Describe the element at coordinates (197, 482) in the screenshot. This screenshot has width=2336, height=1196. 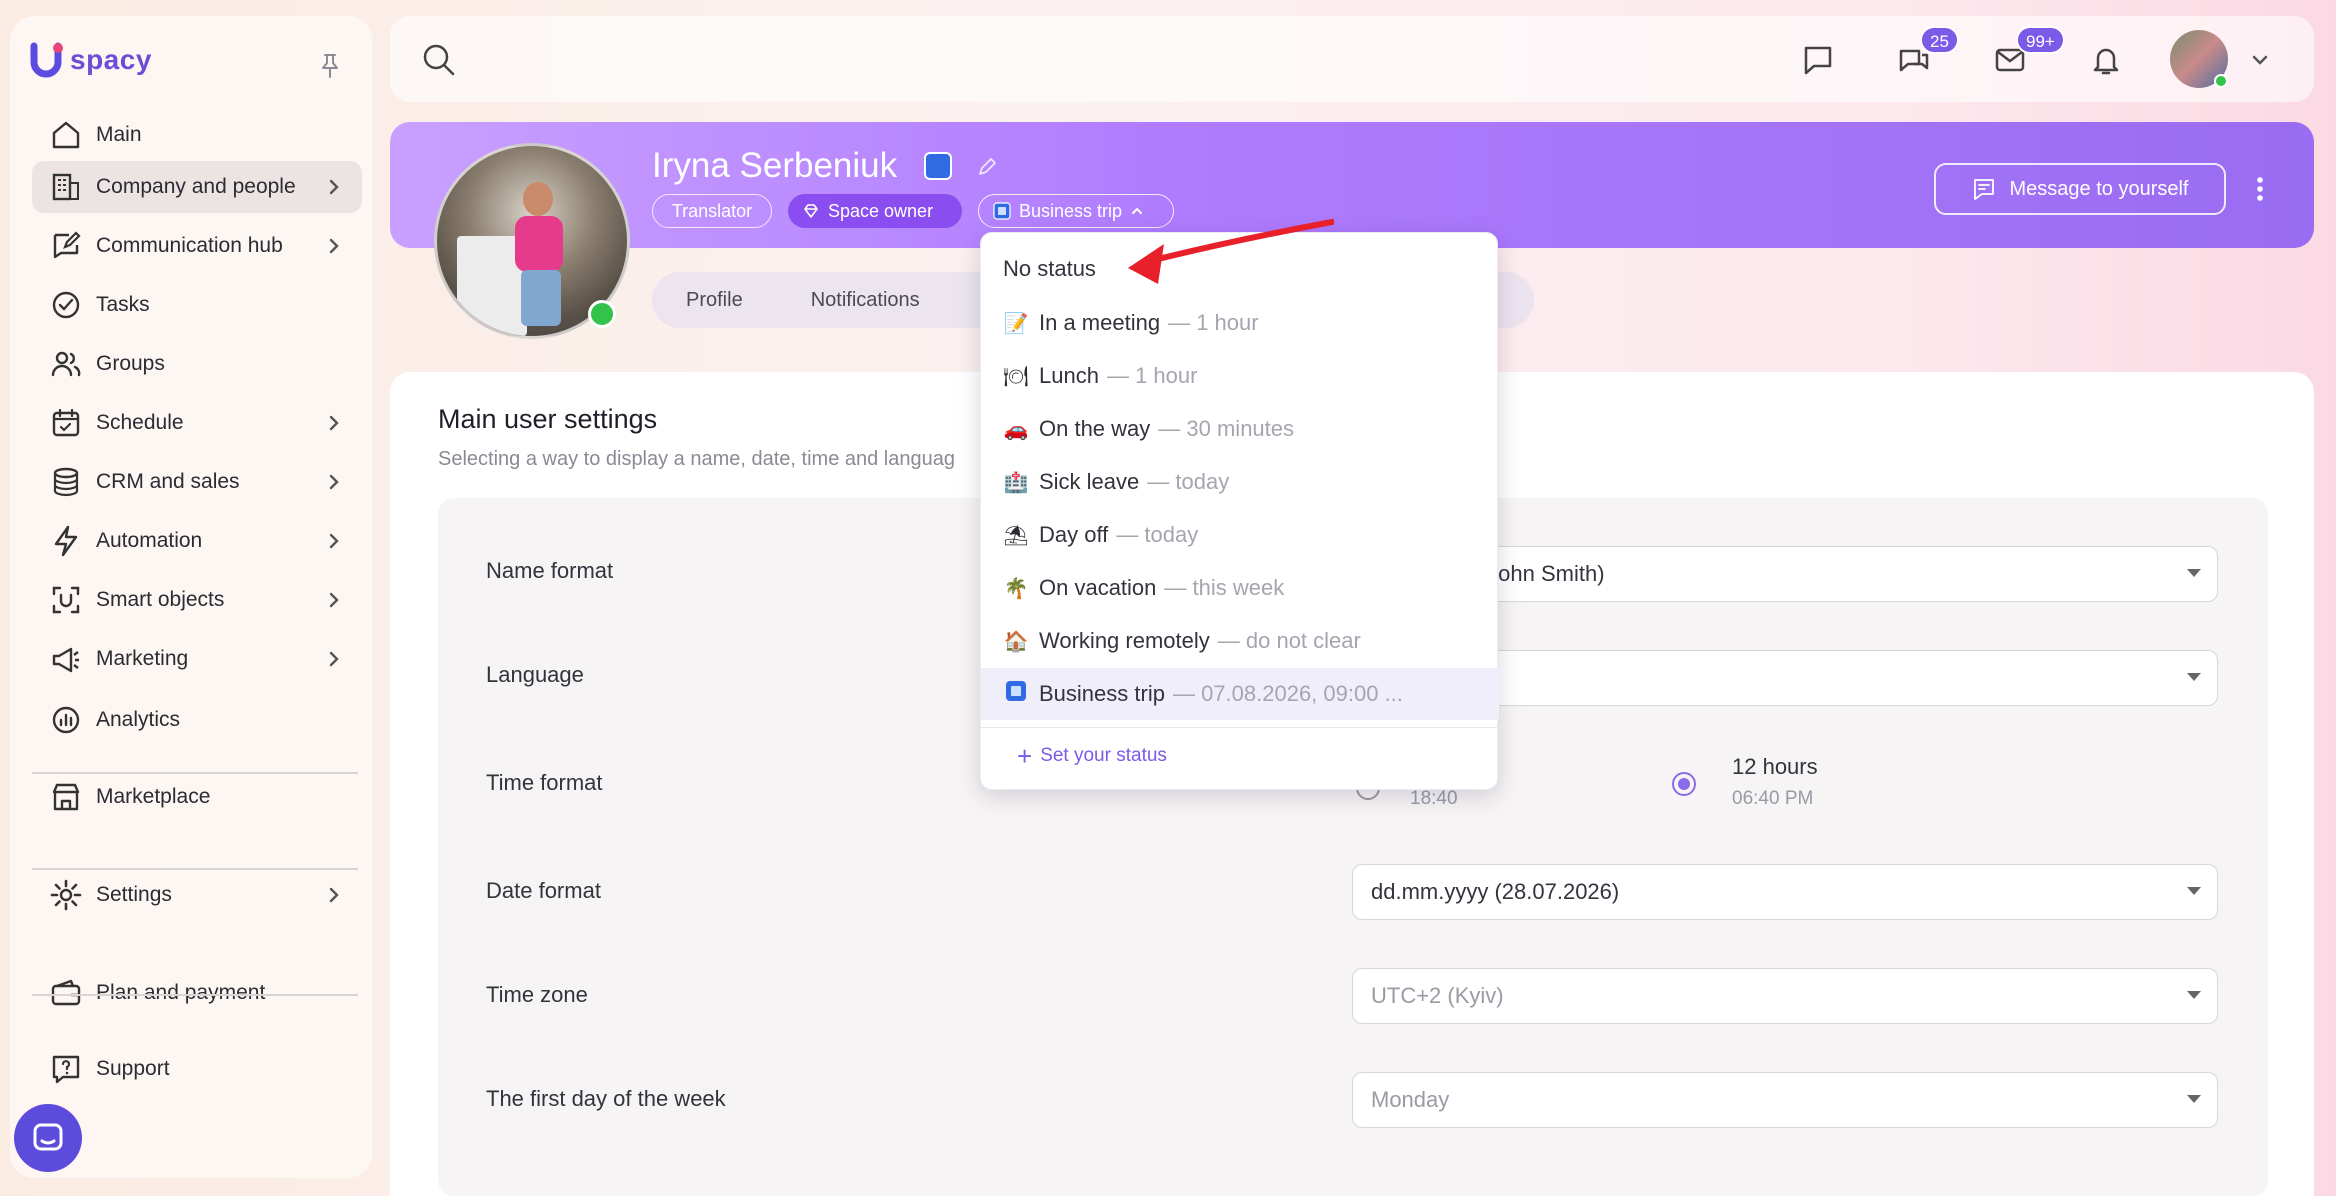
I see `sidebar-item-crm-and-sales: CRM and sales` at that location.